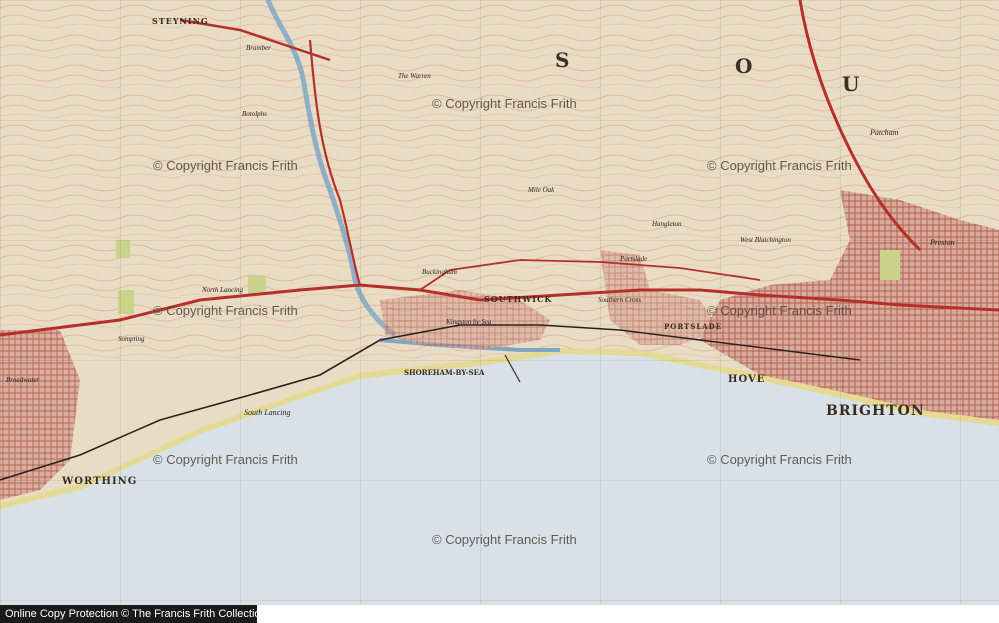  I want to click on town-portslade-by-sea: PORTSLADE, so click(693, 326).